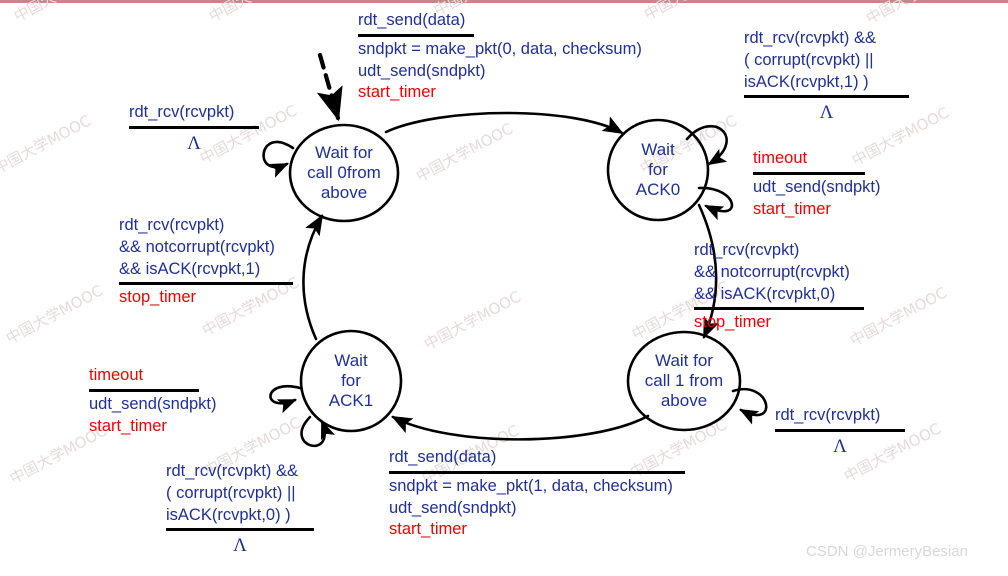 This screenshot has height=576, width=1008. I want to click on edge-ack1-to-call0, so click(313, 277).